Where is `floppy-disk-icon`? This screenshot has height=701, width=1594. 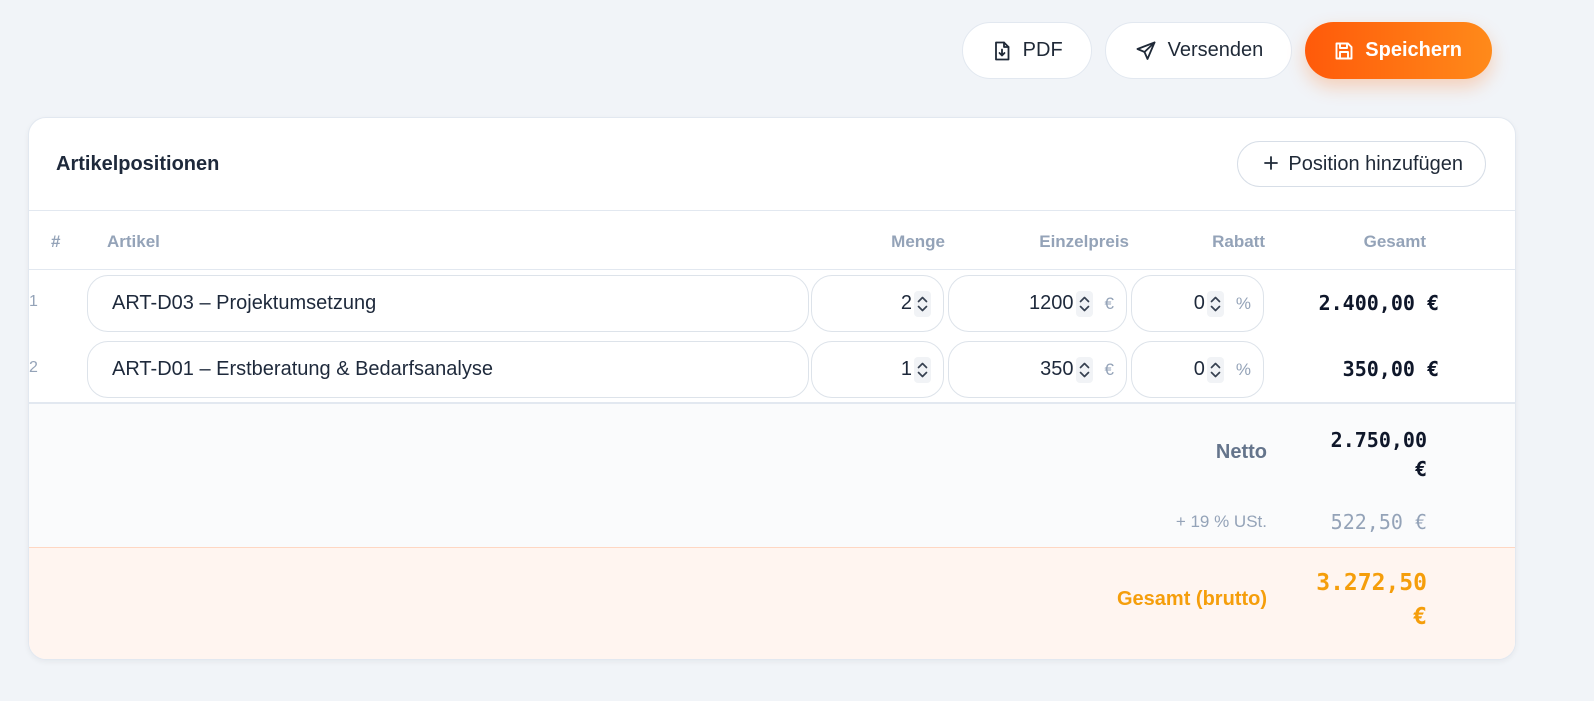
floppy-disk-icon is located at coordinates (1344, 51).